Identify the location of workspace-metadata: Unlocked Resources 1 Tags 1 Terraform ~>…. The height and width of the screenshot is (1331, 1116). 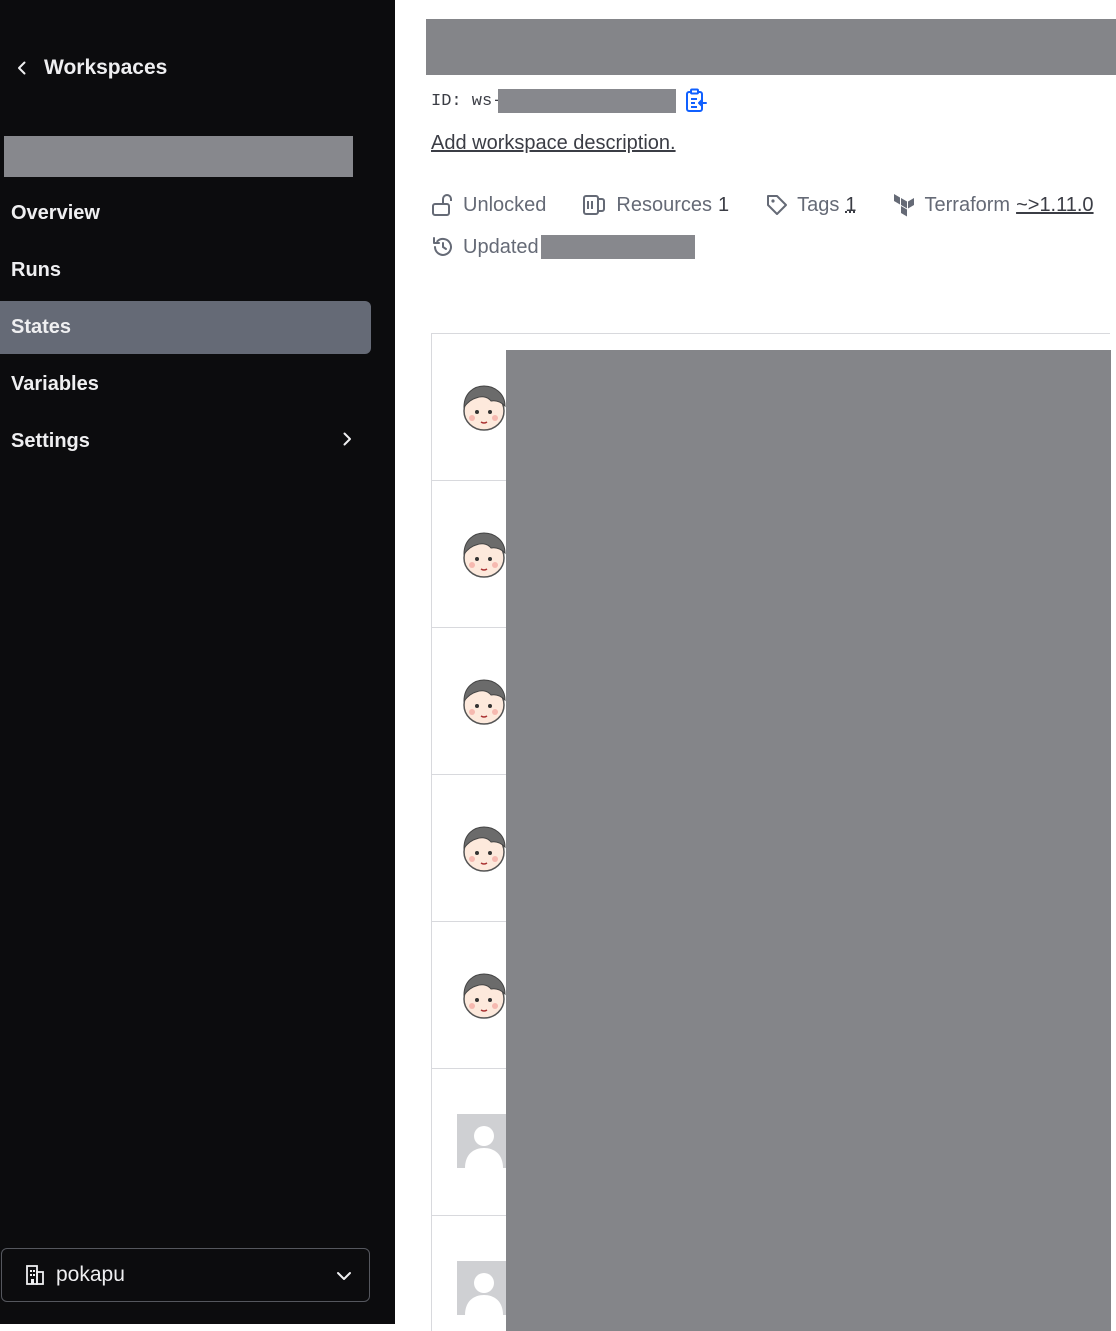
(773, 232).